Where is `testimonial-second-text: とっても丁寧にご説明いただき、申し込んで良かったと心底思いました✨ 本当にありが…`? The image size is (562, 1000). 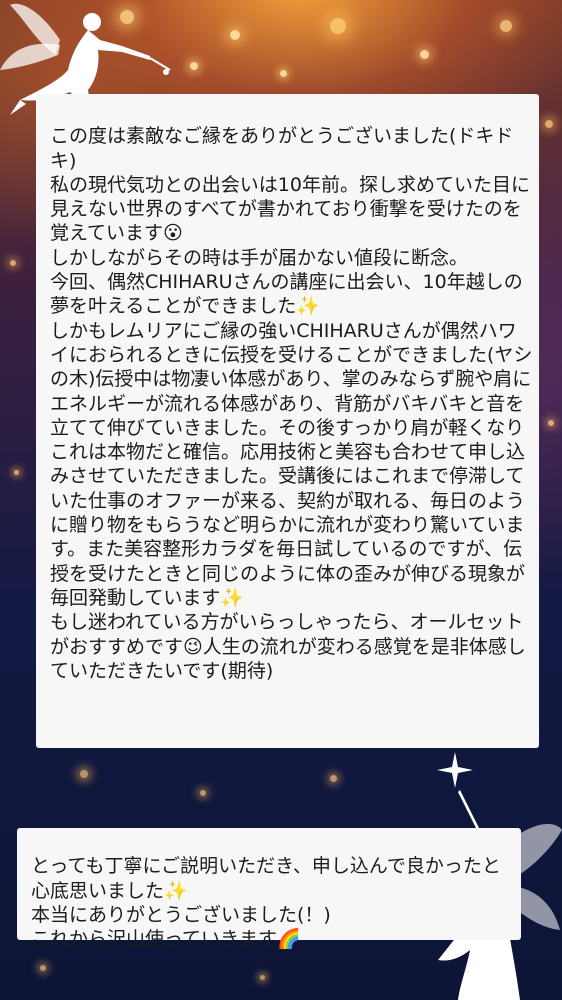 testimonial-second-text: とっても丁寧にご説明いただき、申し込んで良かったと心底思いました✨ 本当にありが… is located at coordinates (266, 903).